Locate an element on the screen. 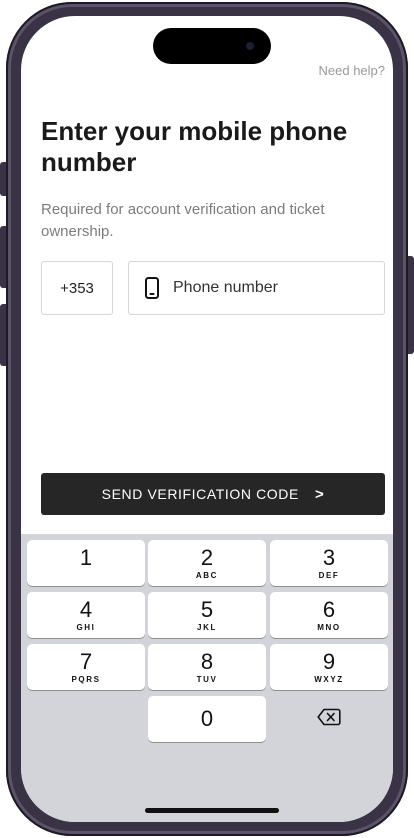  key-letters: WXYZ is located at coordinates (329, 679).